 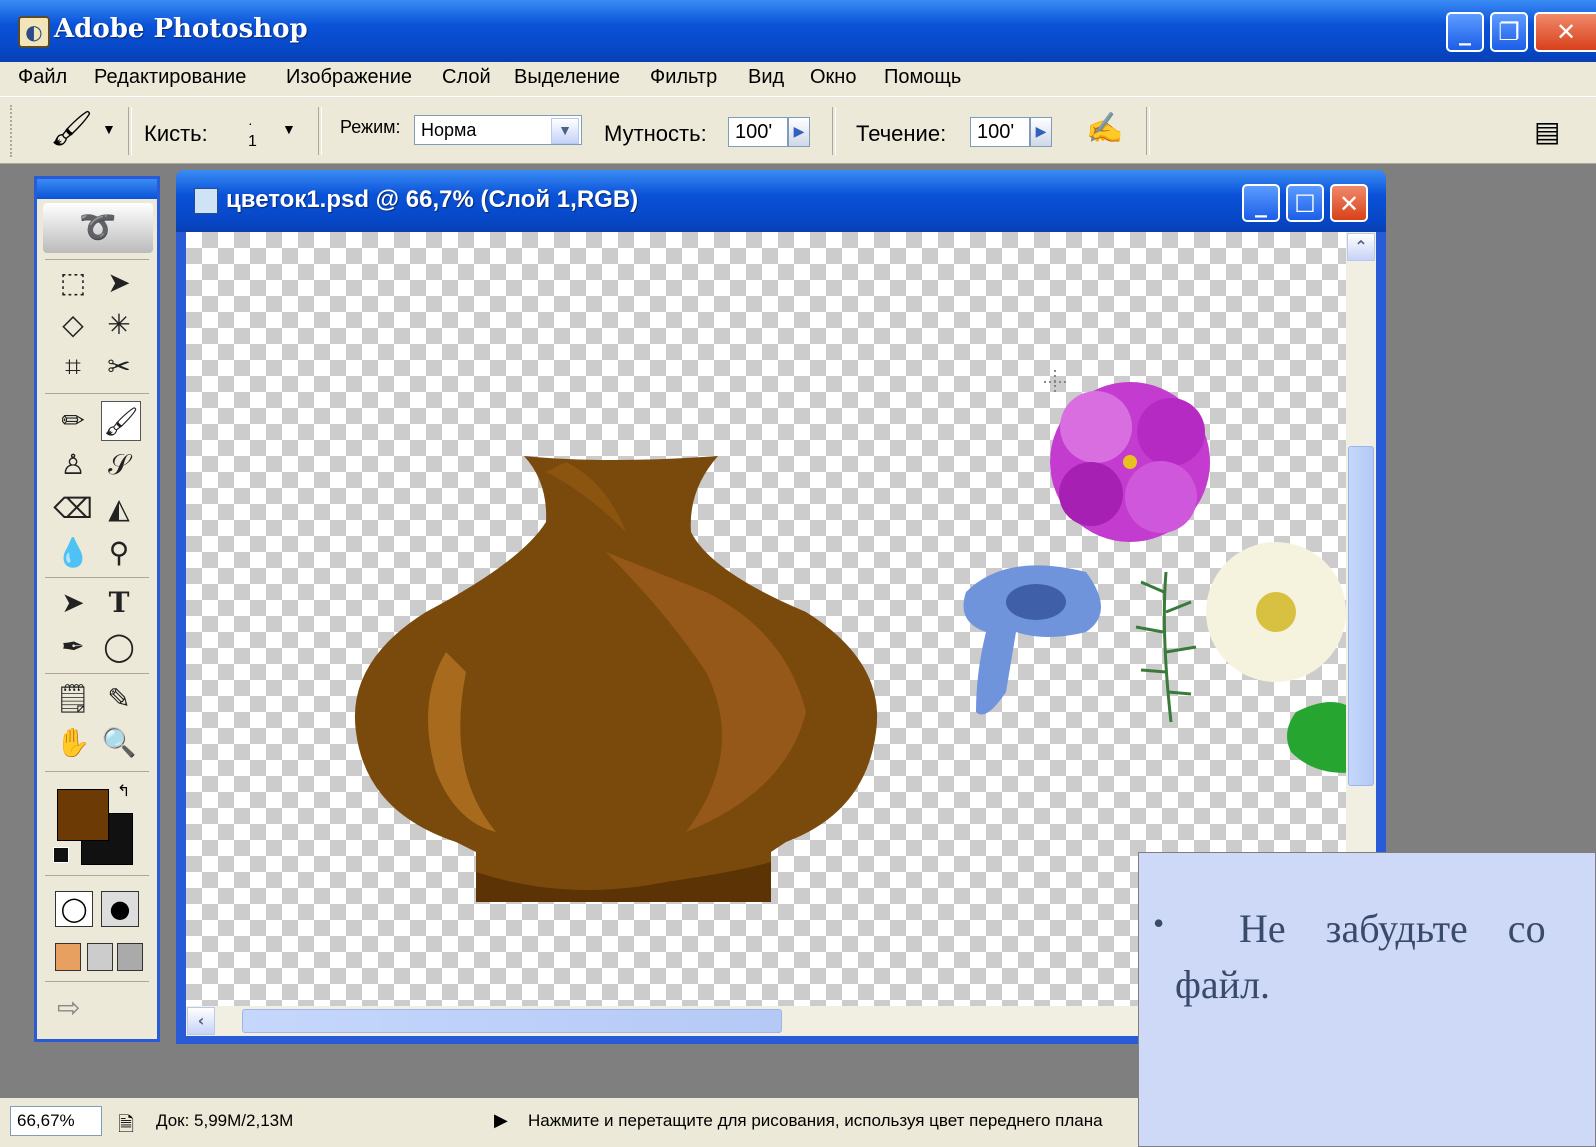 What do you see at coordinates (98, 228) in the screenshot?
I see `adobe-online-icon: ➰` at bounding box center [98, 228].